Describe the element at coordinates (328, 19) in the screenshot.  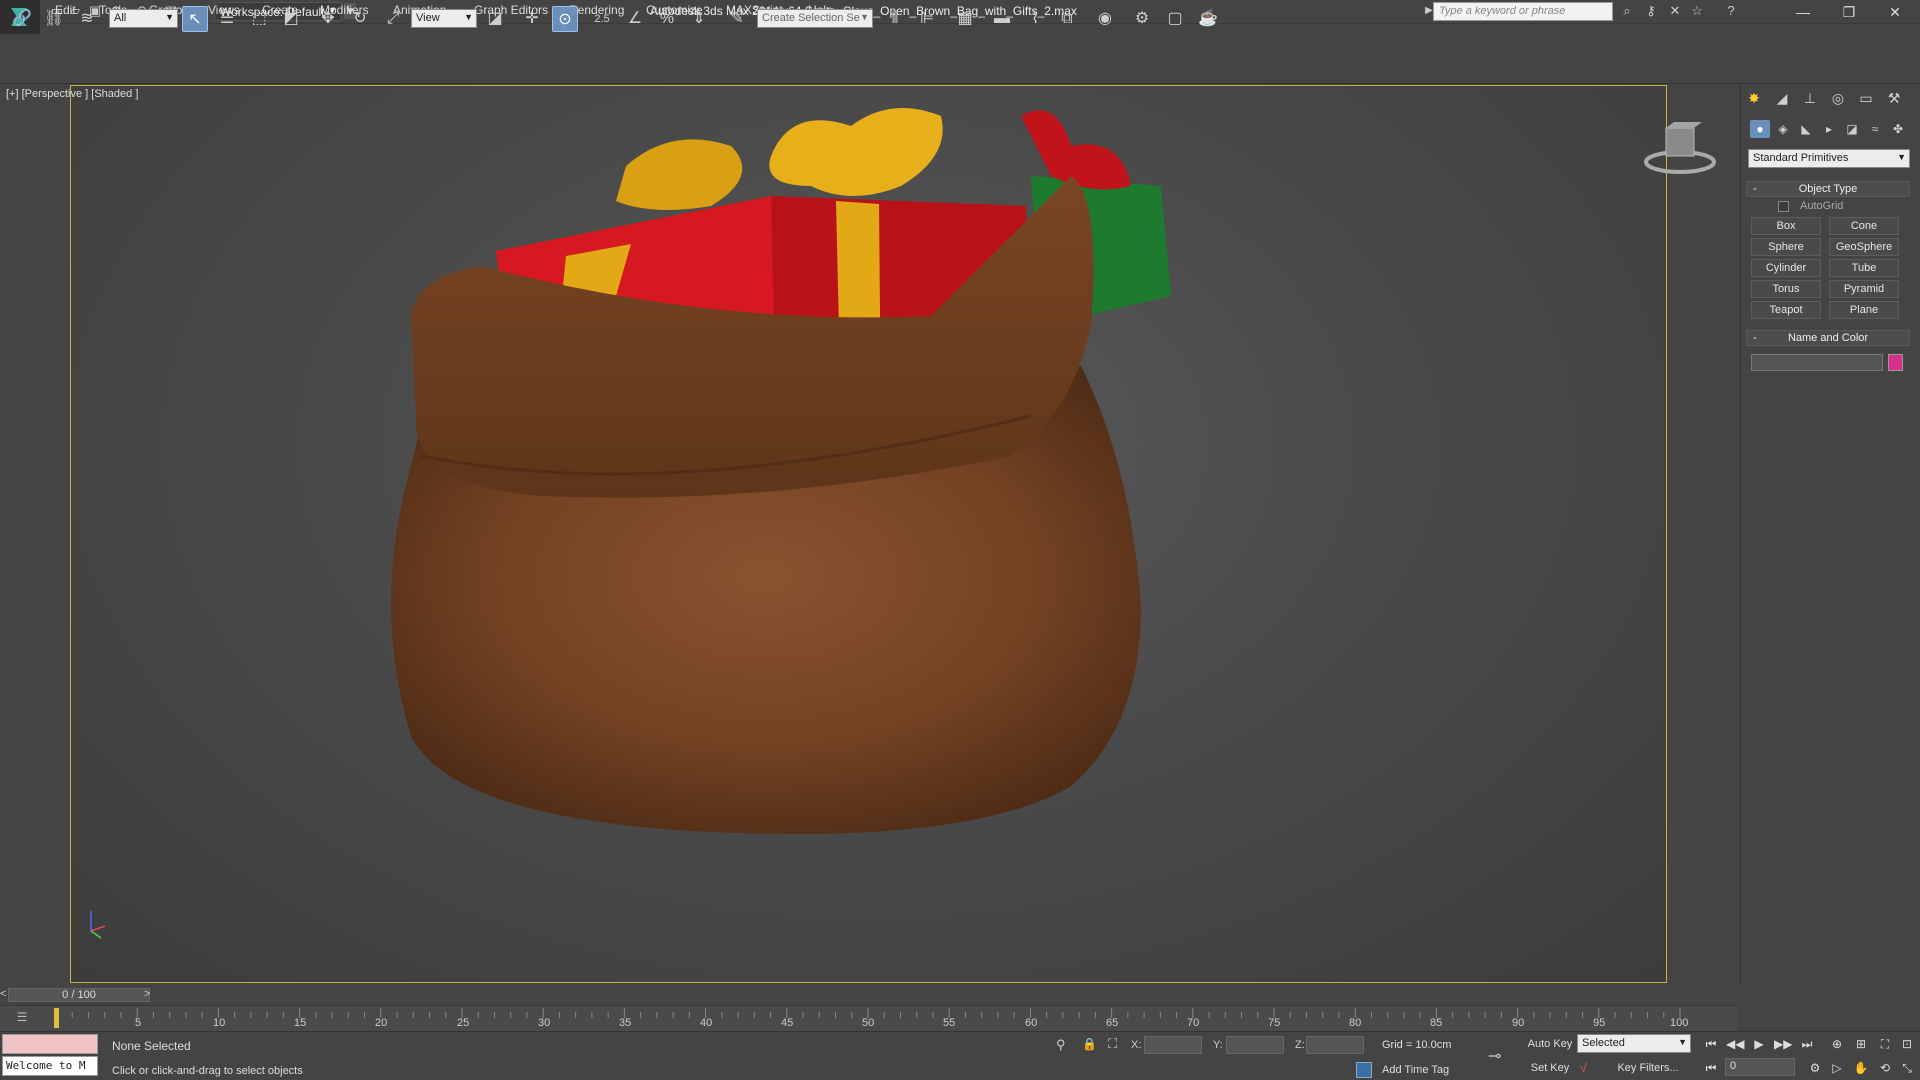
I see `move-icon: ✥` at that location.